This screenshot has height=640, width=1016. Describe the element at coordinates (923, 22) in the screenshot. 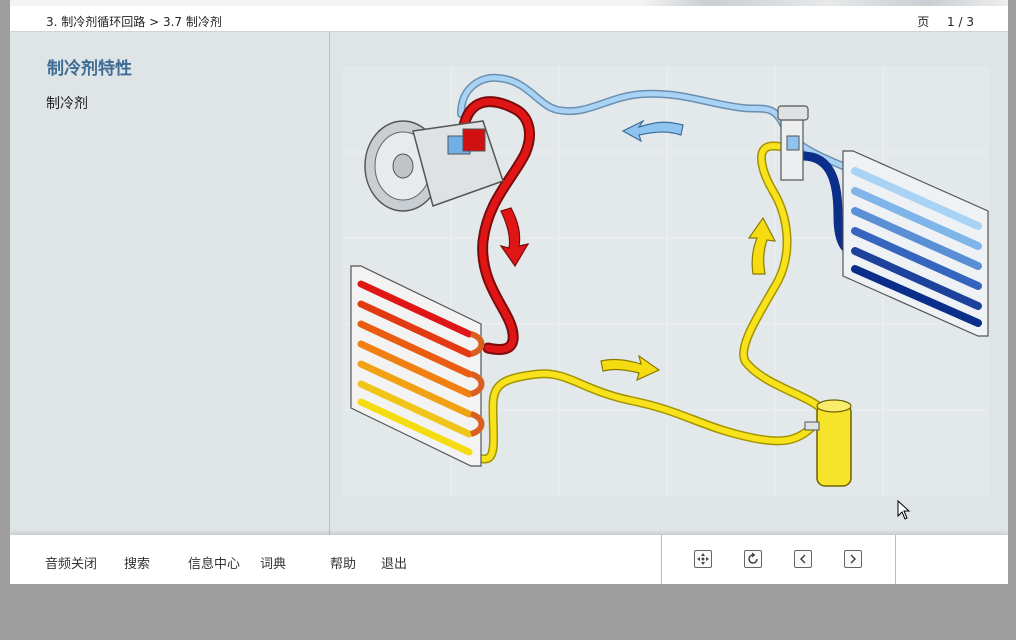

I see `page-label: 页` at that location.